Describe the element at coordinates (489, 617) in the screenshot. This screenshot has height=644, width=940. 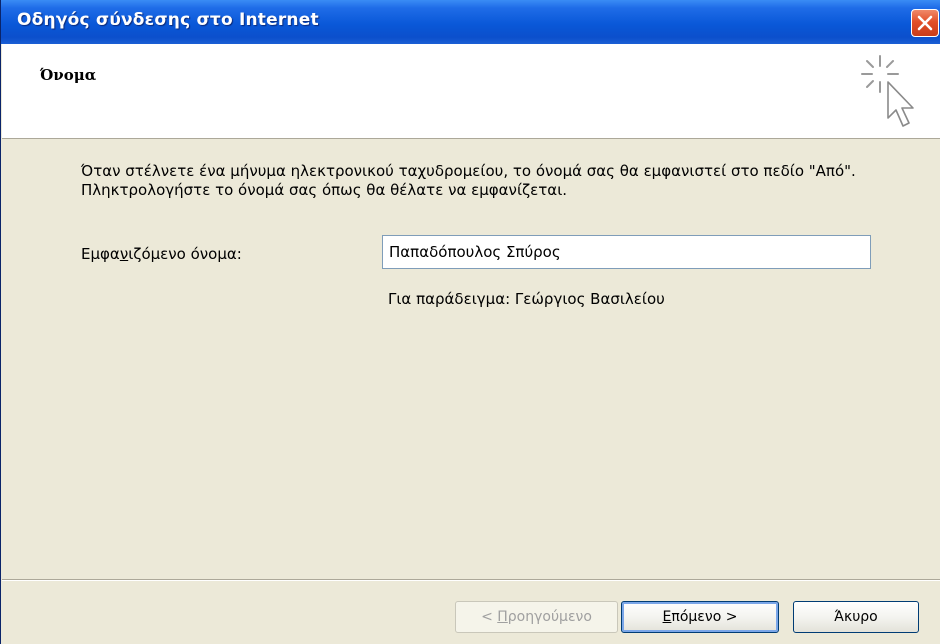
I see `back-button-prefix: <` at that location.